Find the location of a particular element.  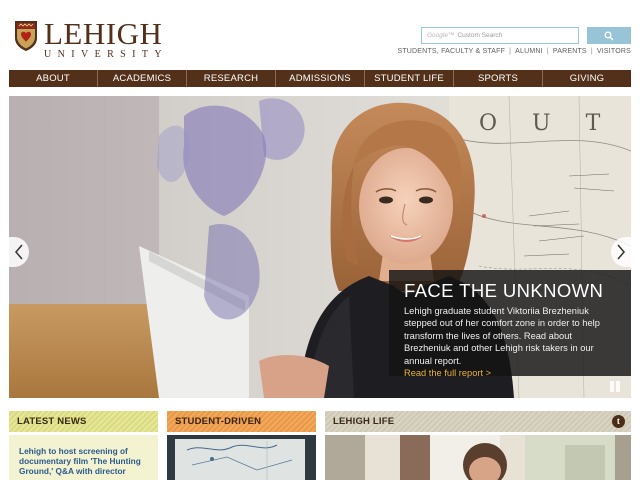

nav-research: RESEARCH is located at coordinates (230, 78).